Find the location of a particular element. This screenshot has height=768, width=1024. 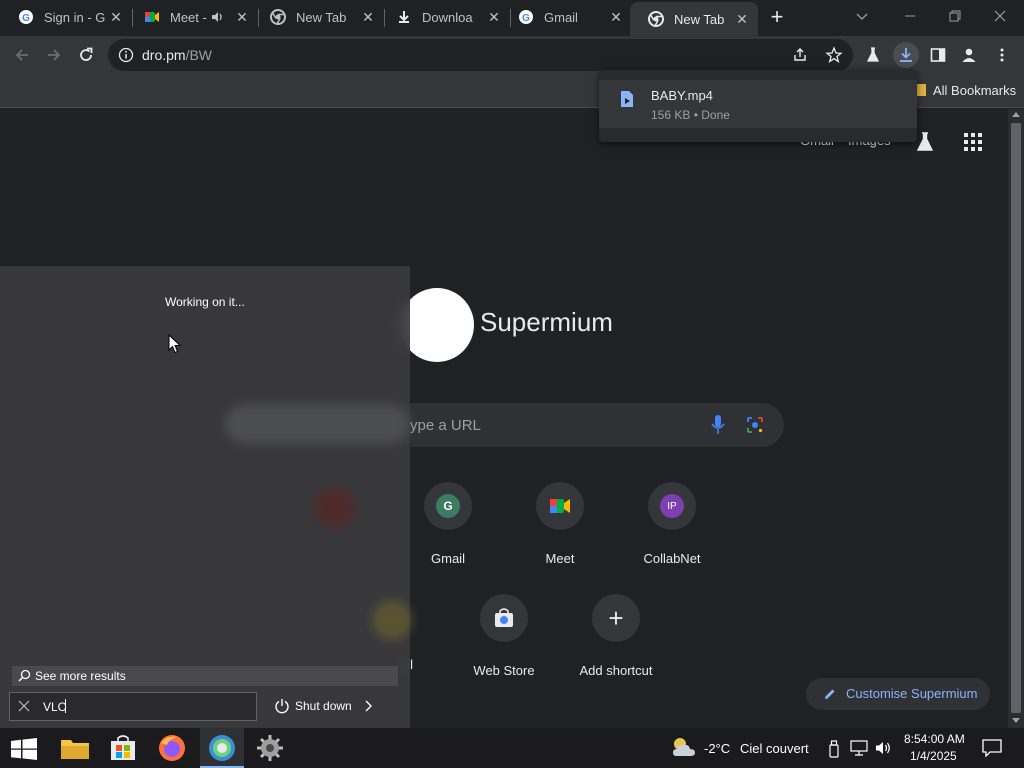

supermium-taskbar-button is located at coordinates (222, 748).